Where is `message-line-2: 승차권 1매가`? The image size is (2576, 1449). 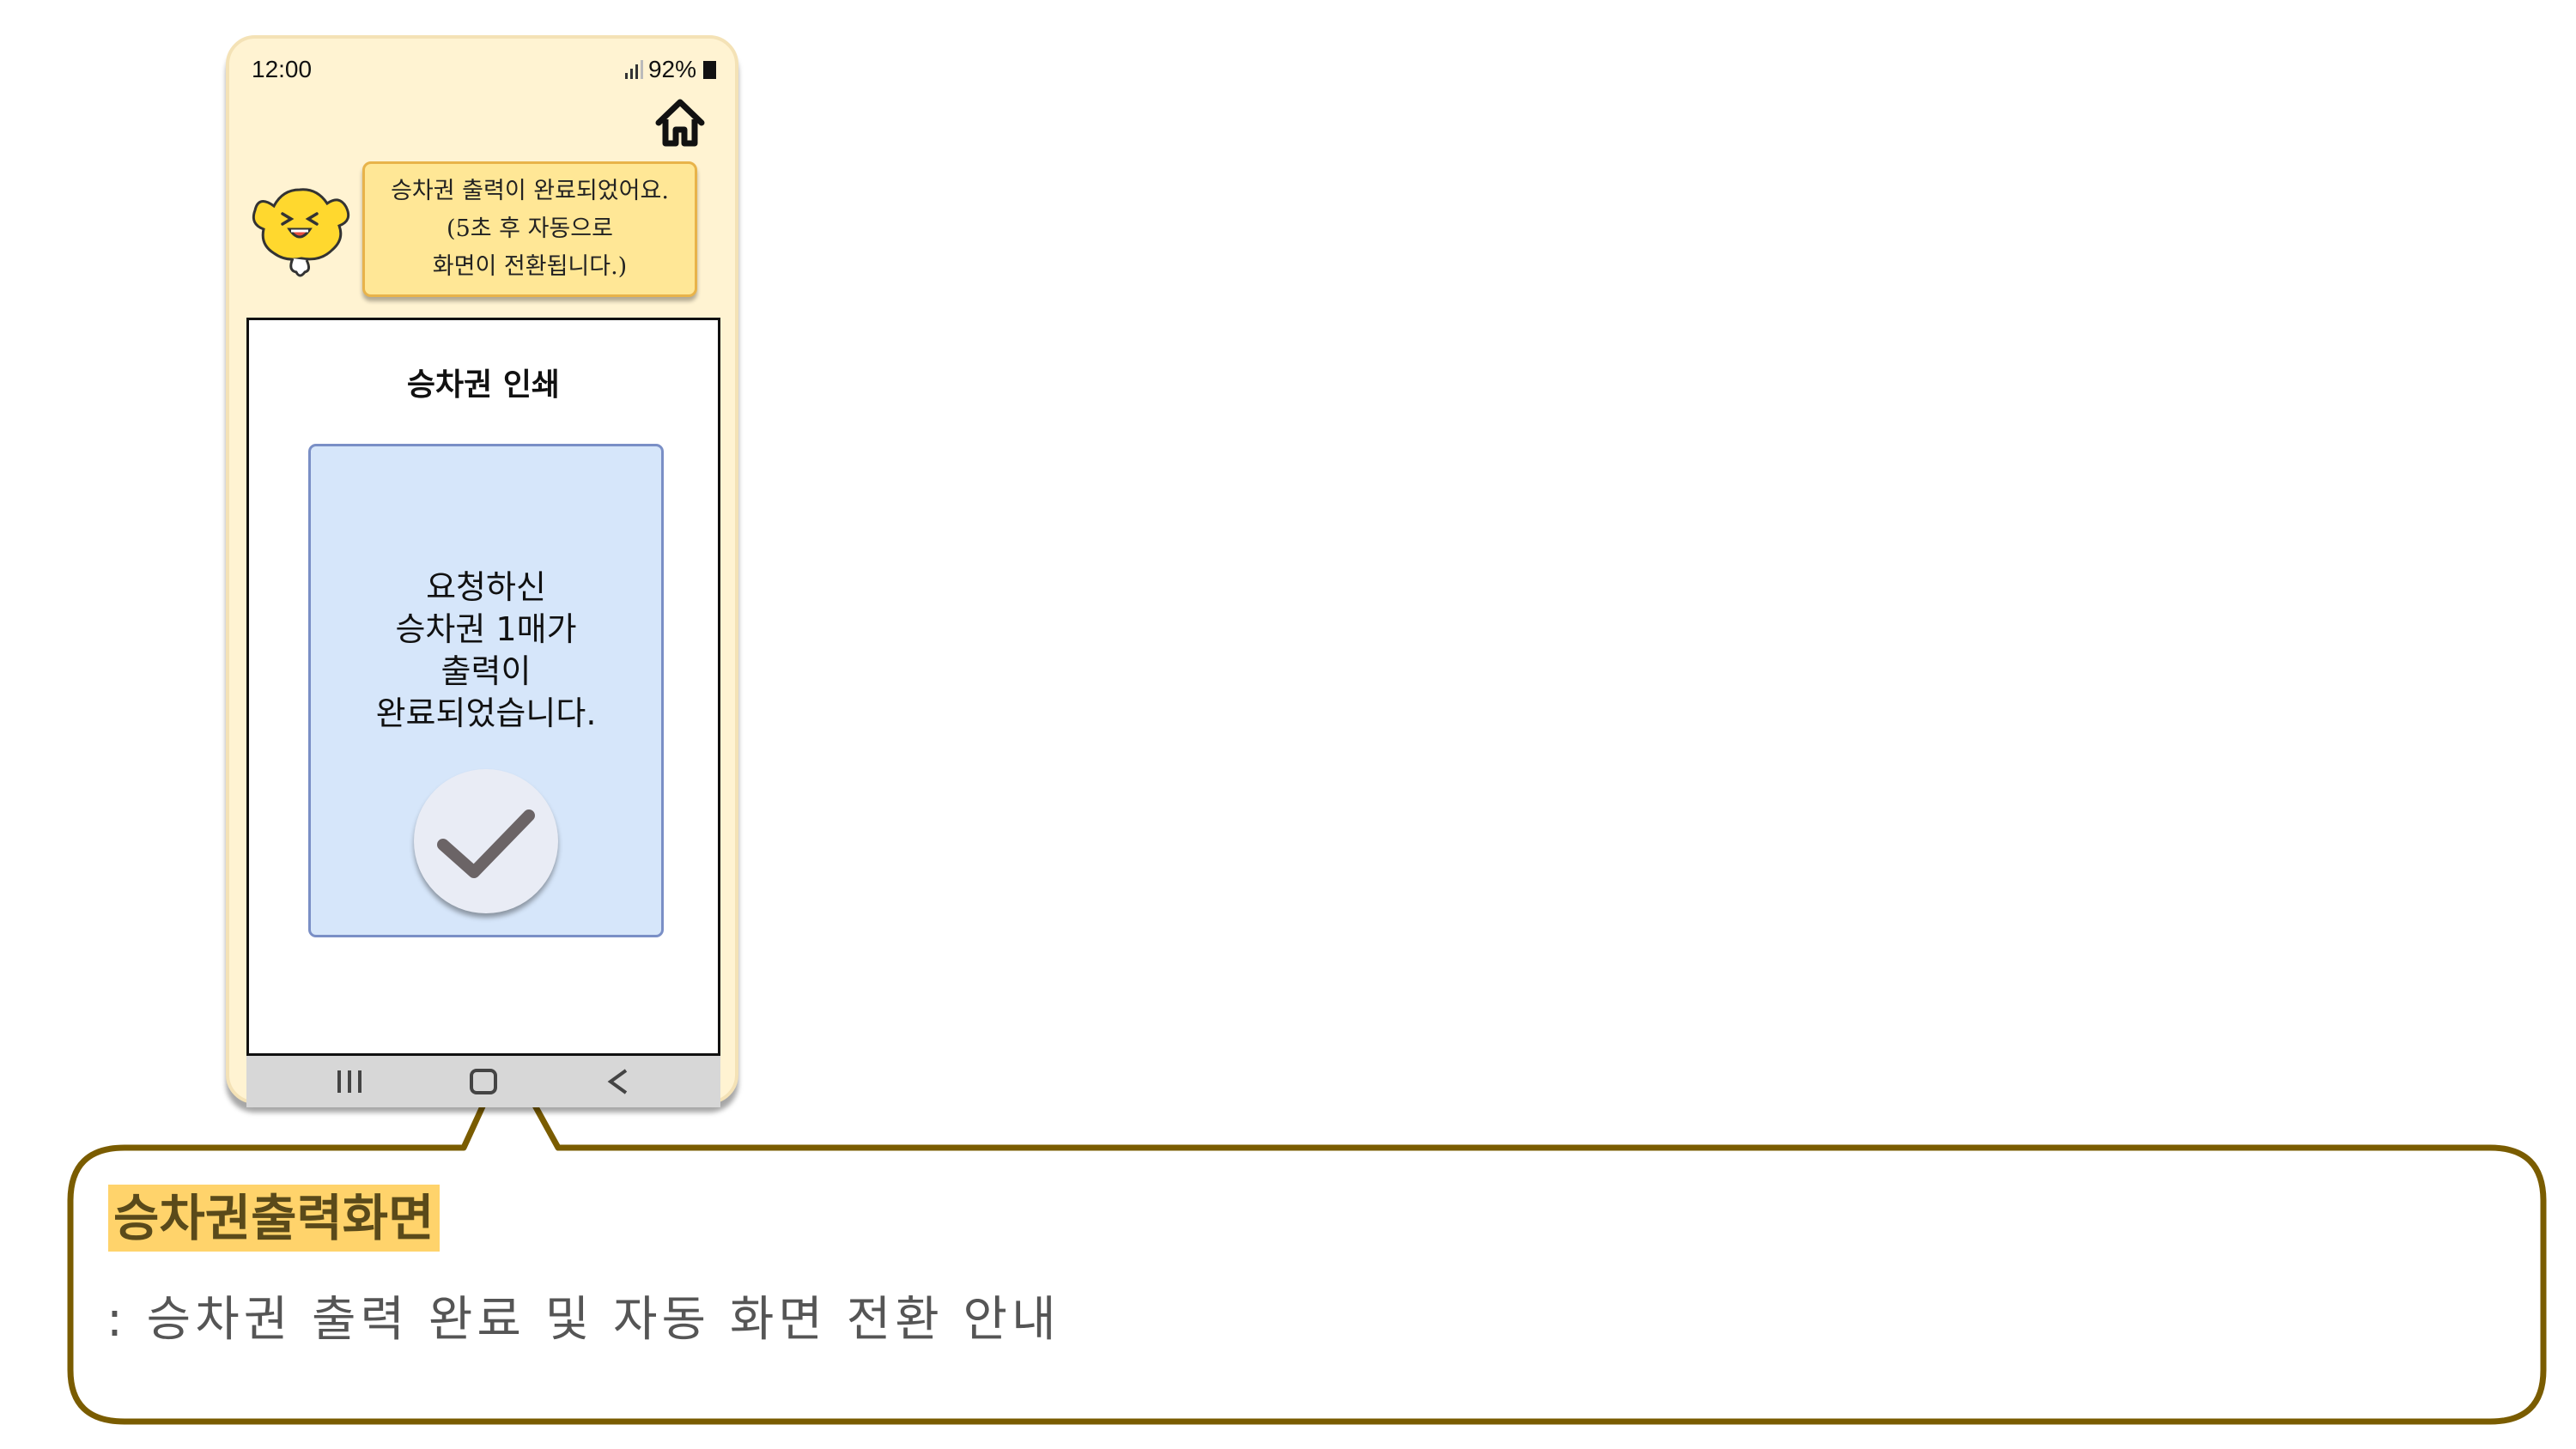 message-line-2: 승차권 1매가 is located at coordinates (486, 629).